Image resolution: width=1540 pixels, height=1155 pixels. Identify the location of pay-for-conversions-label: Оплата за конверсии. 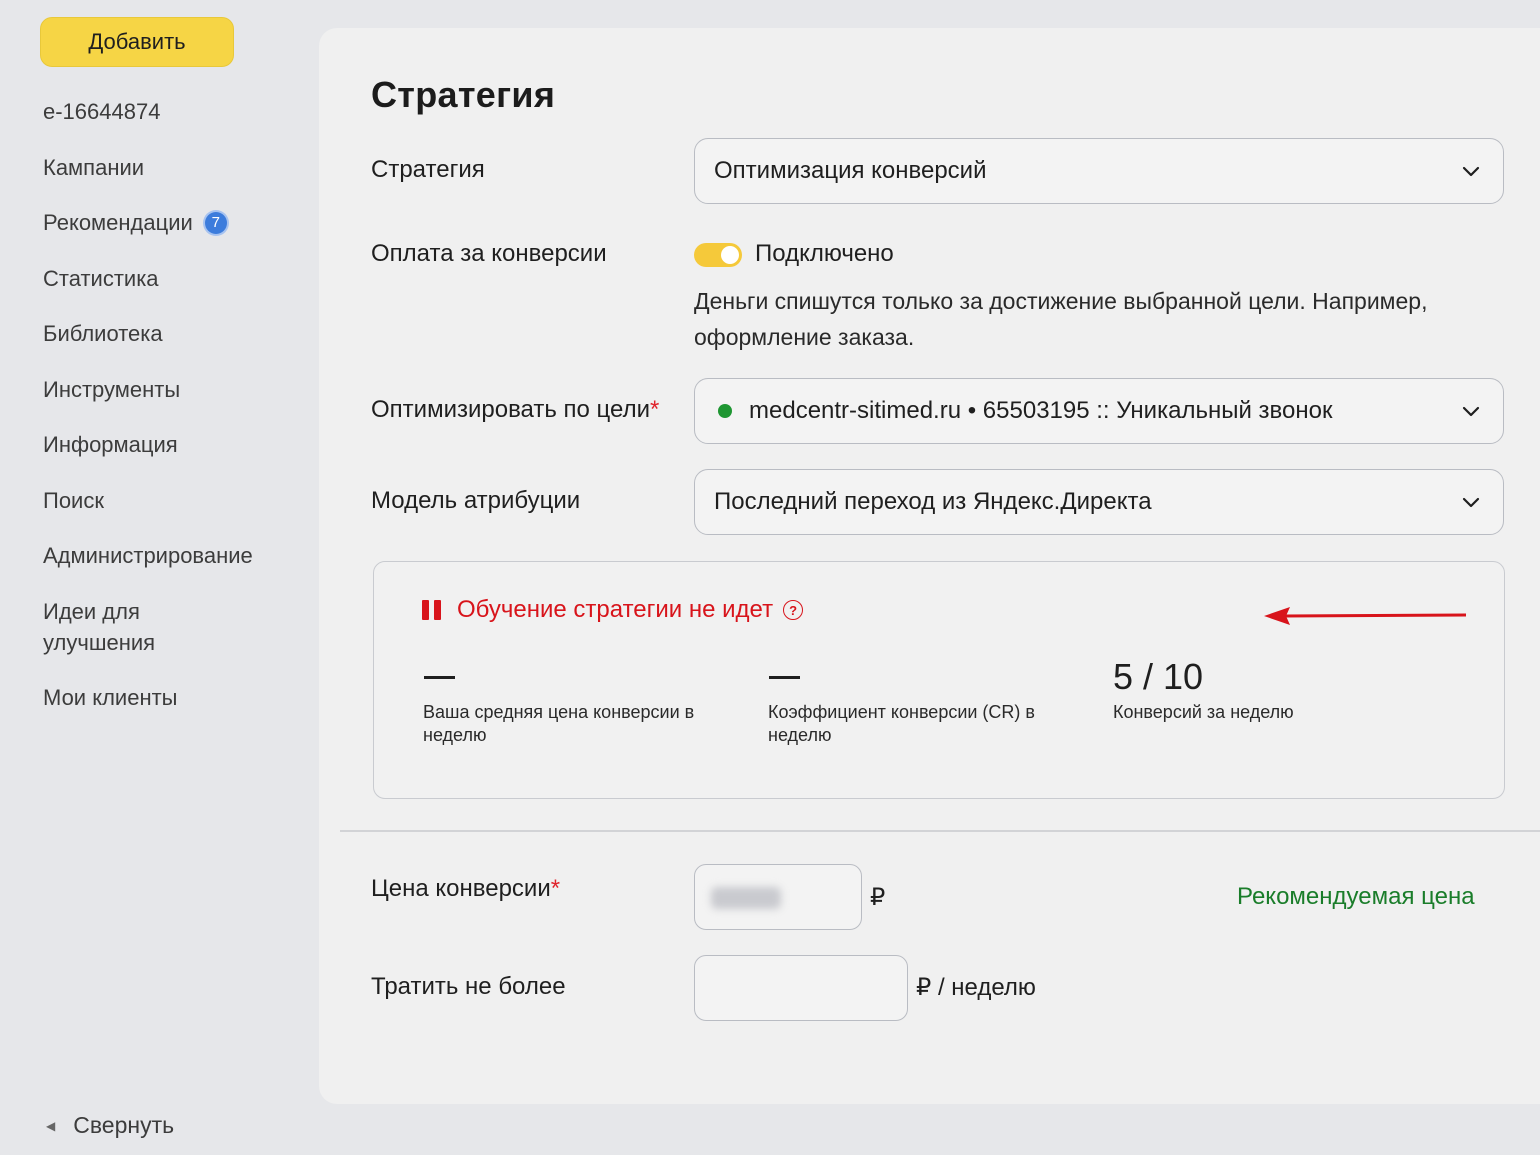
(489, 253).